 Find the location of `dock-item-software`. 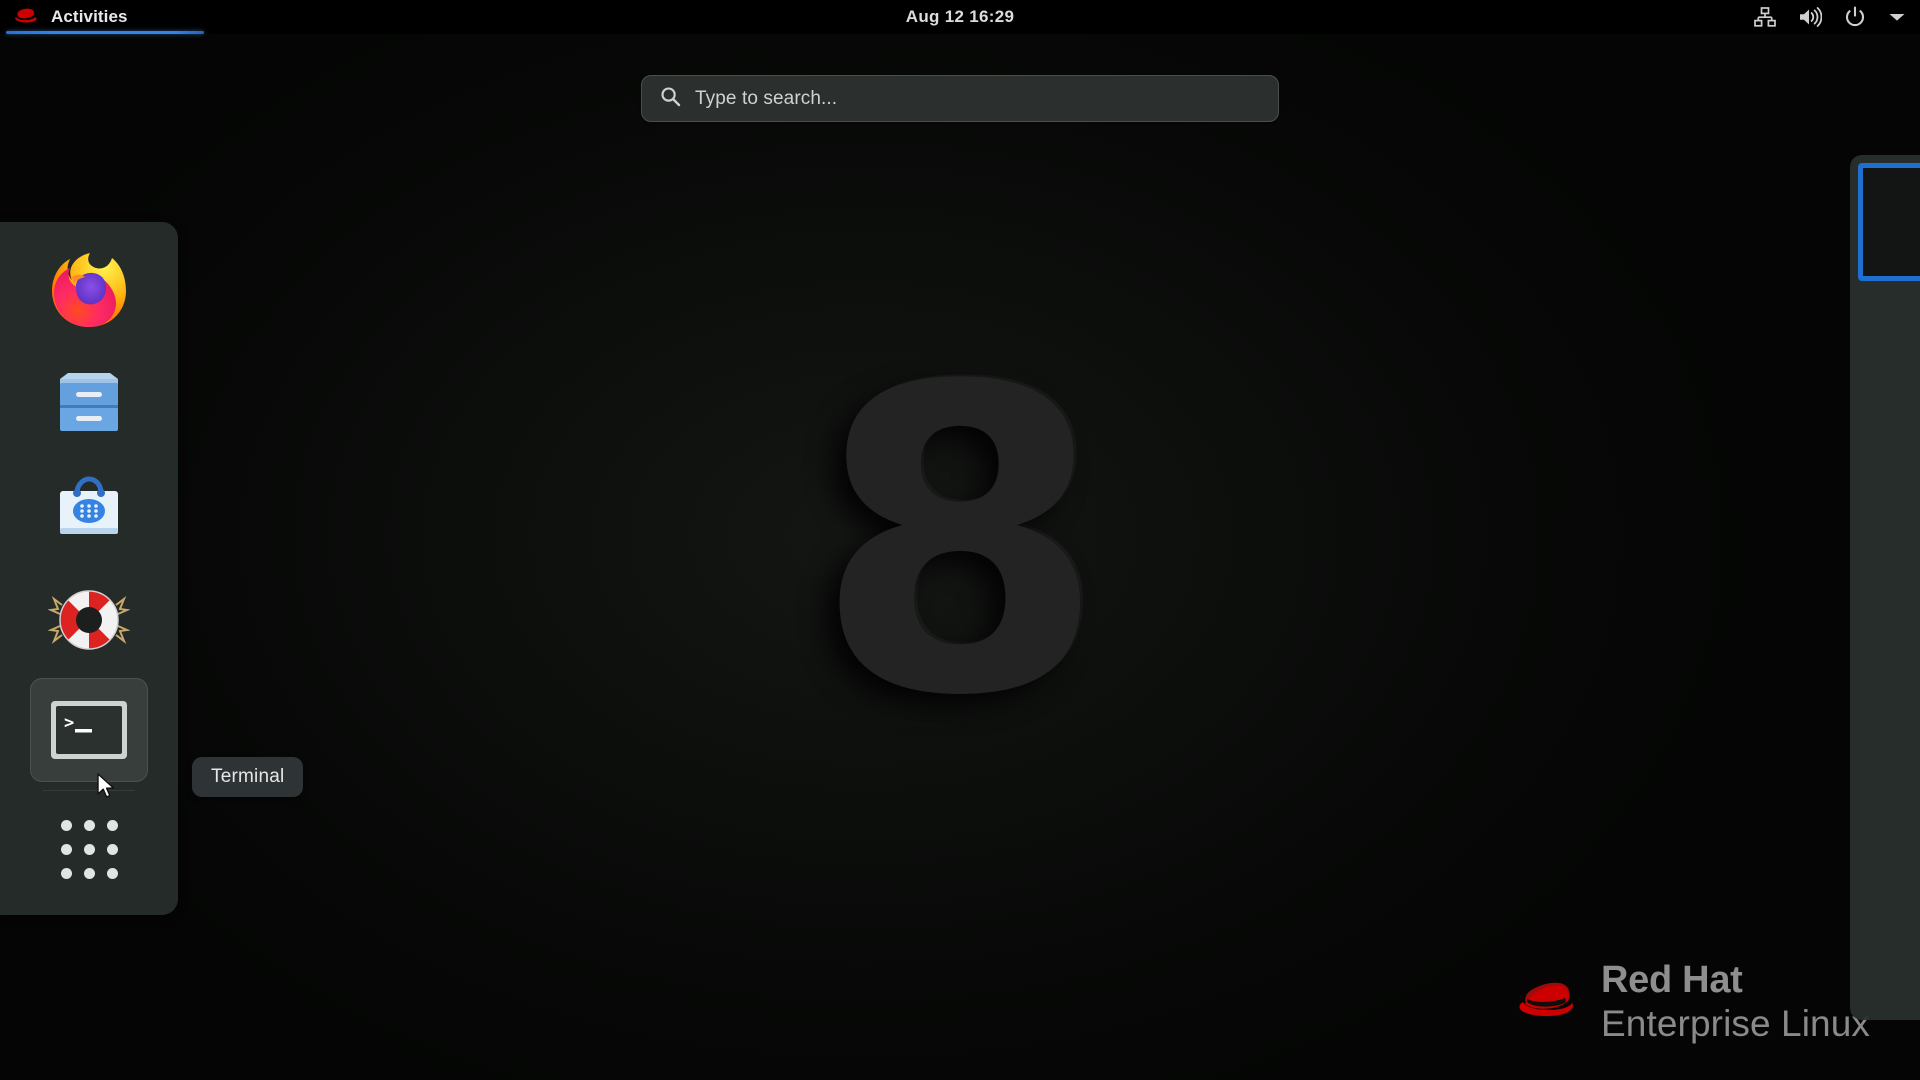

dock-item-software is located at coordinates (89, 510).